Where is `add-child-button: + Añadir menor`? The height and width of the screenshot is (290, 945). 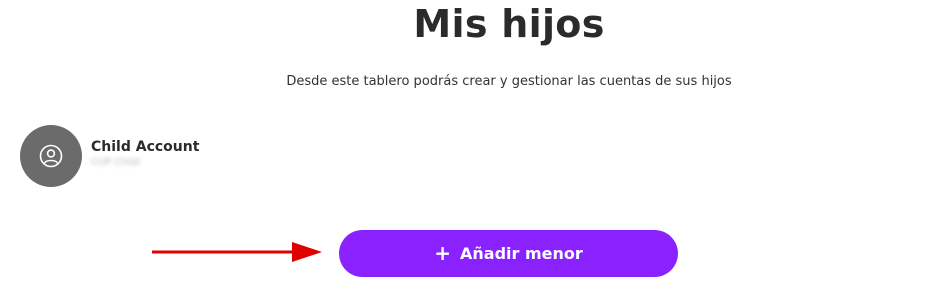 add-child-button: + Añadir menor is located at coordinates (508, 253).